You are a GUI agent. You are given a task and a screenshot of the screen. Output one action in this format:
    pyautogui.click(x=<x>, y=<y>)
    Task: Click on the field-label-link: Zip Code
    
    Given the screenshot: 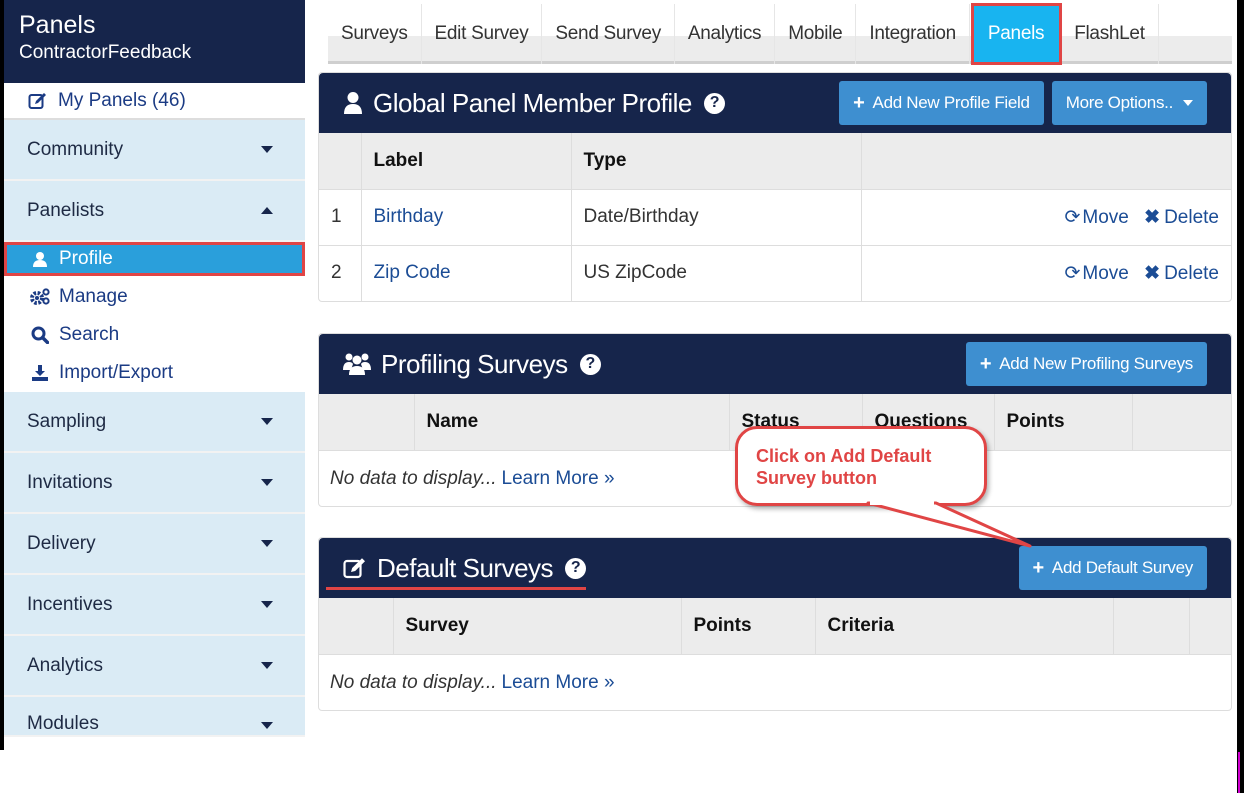 What is the action you would take?
    pyautogui.click(x=466, y=272)
    